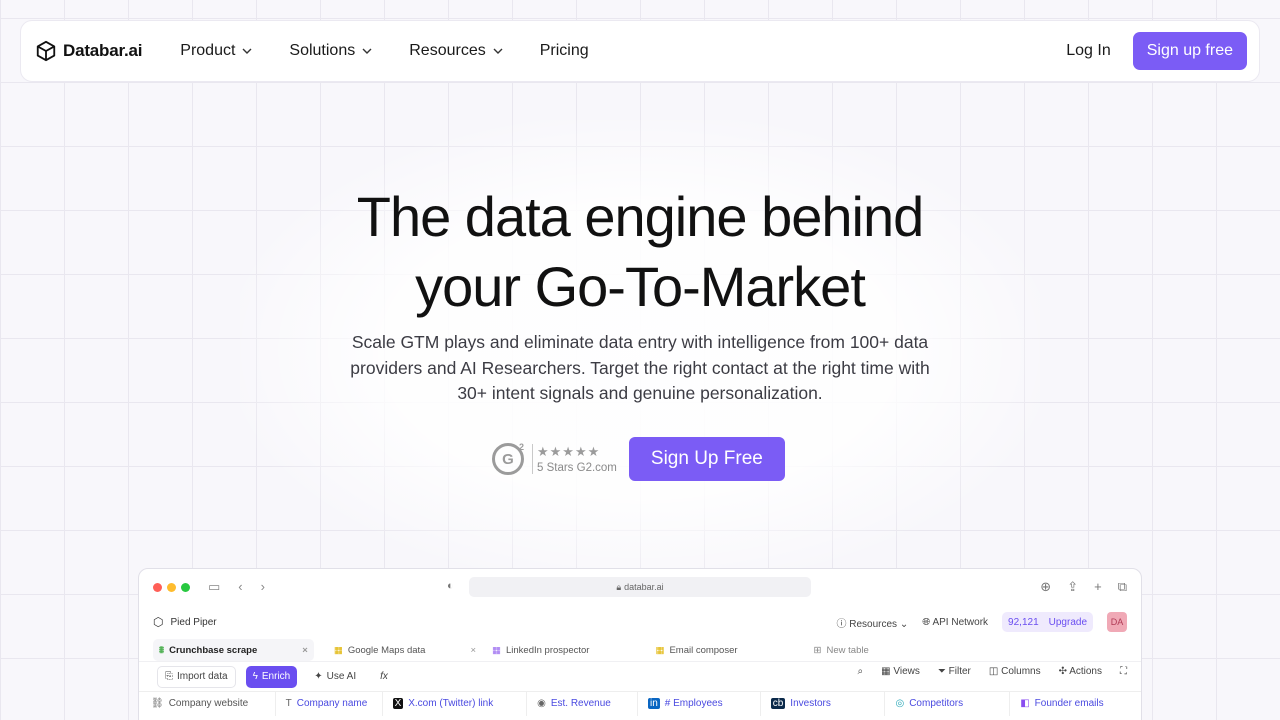  I want to click on upgrade-link: Upgrade, so click(1068, 622).